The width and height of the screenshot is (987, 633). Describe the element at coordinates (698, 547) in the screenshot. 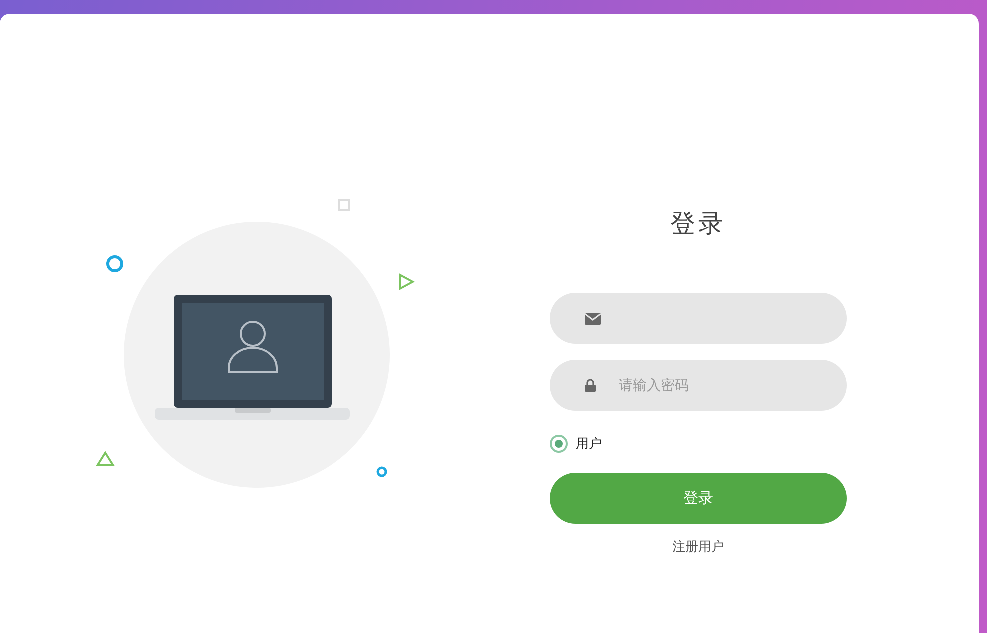

I see `register-link: 注册用户` at that location.